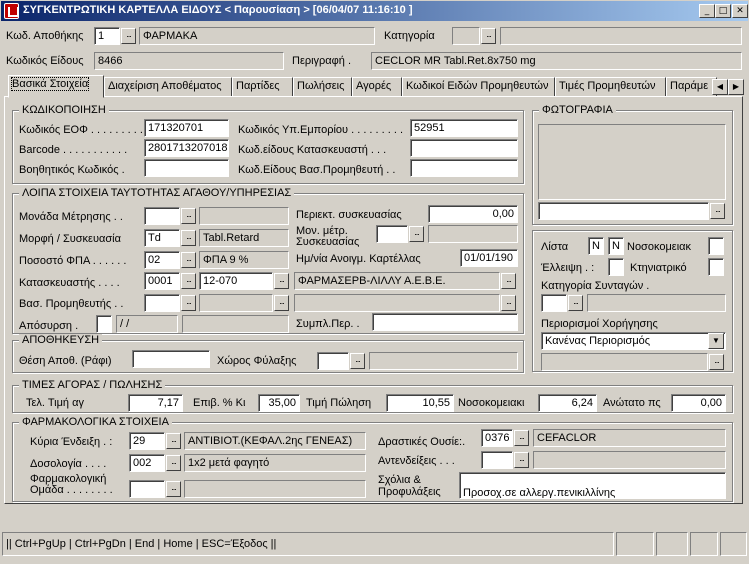  What do you see at coordinates (11, 11) in the screenshot?
I see `app-icon` at bounding box center [11, 11].